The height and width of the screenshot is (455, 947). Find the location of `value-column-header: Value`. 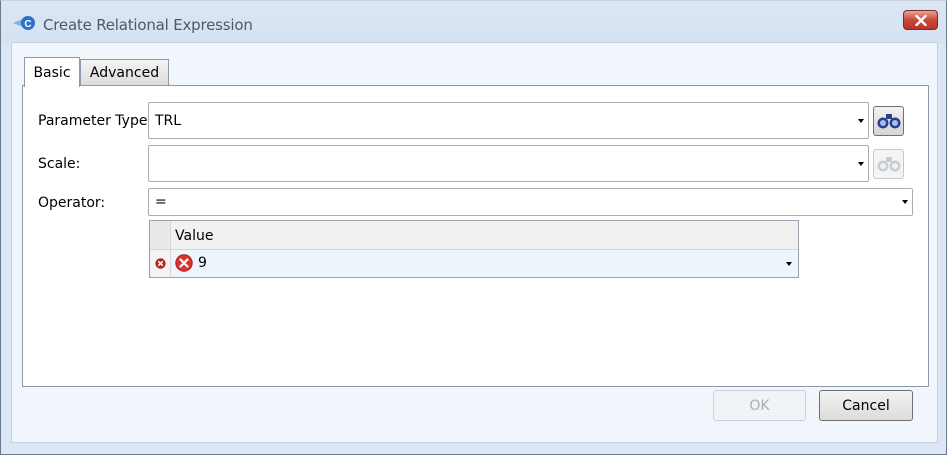

value-column-header: Value is located at coordinates (194, 236).